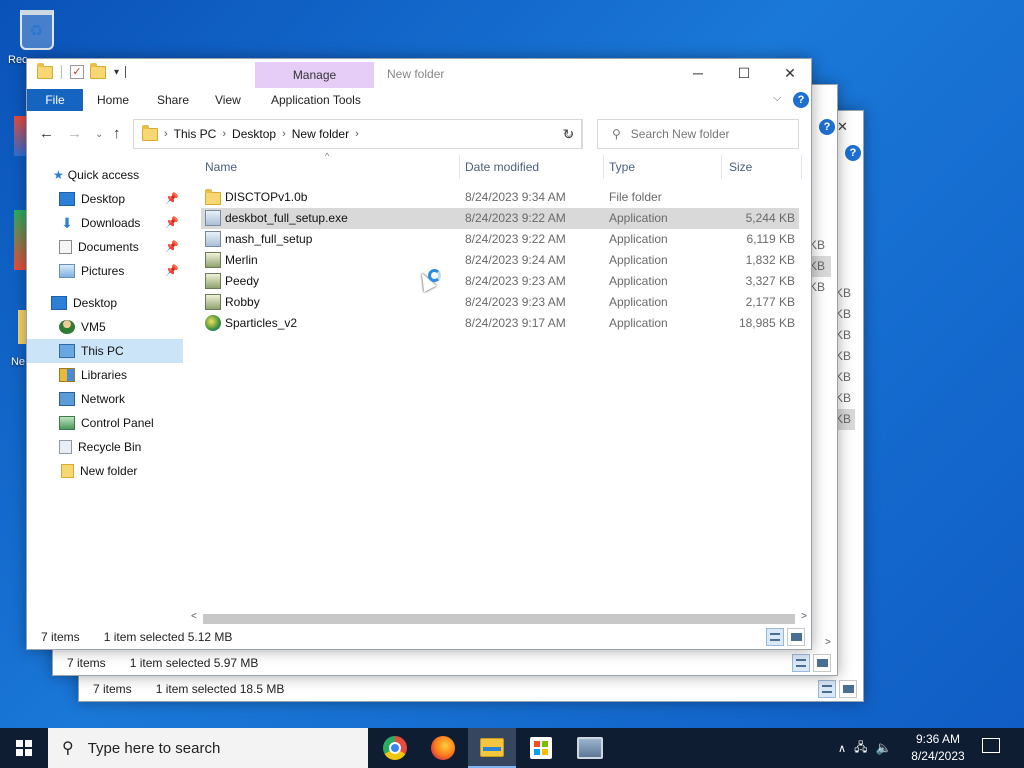 This screenshot has height=768, width=1024. Describe the element at coordinates (105, 199) in the screenshot. I see `nav-quick-desktop: Desktop 📌` at that location.